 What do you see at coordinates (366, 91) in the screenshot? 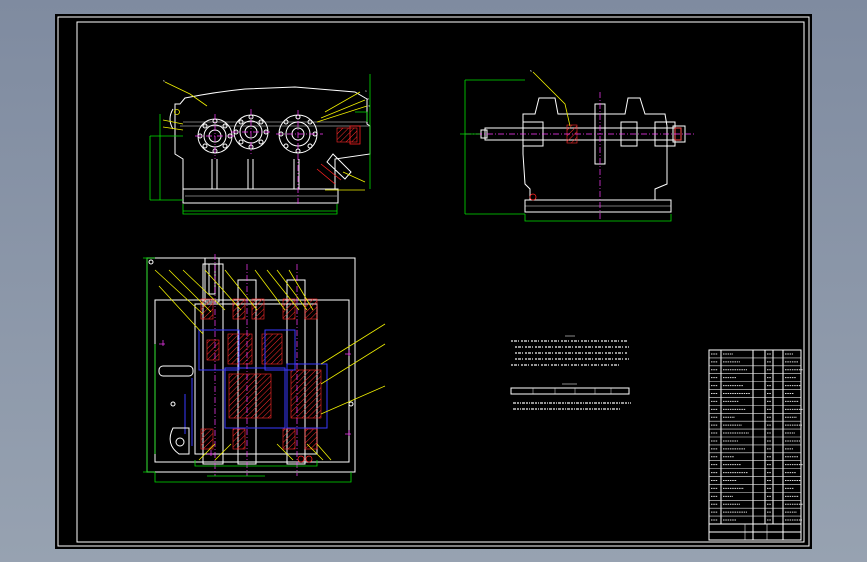
I see `svg-text: 1` at bounding box center [366, 91].